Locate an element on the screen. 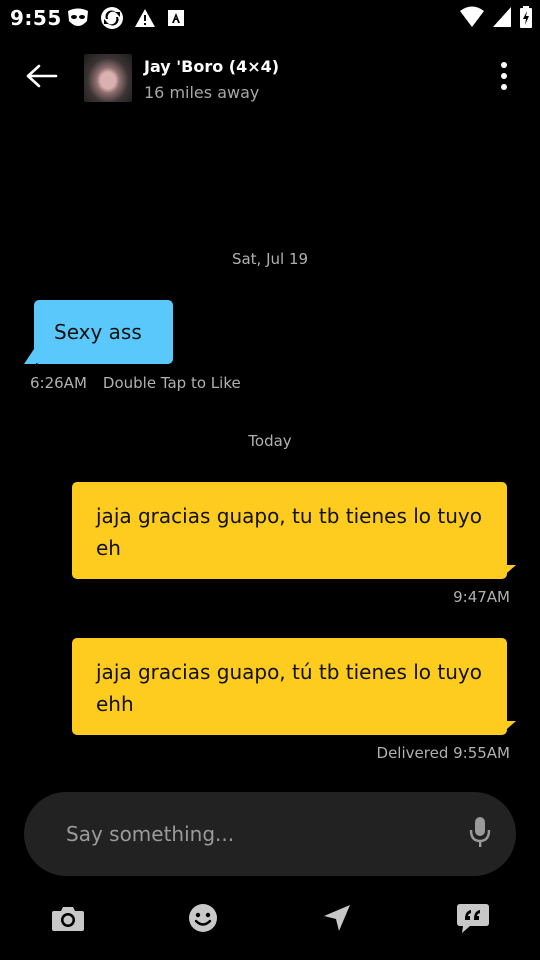 The width and height of the screenshot is (540, 960). camera-icon is located at coordinates (68, 920).